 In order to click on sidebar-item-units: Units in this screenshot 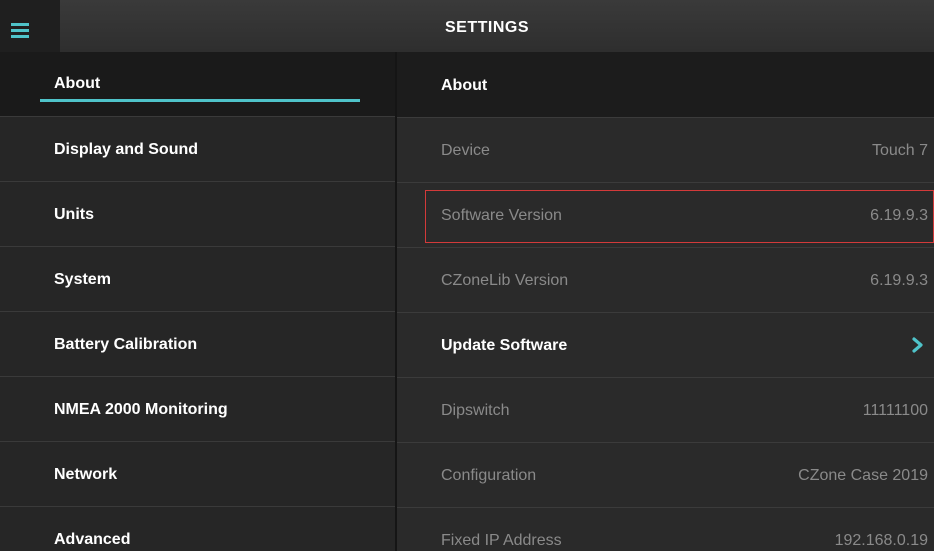, I will do `click(197, 214)`.